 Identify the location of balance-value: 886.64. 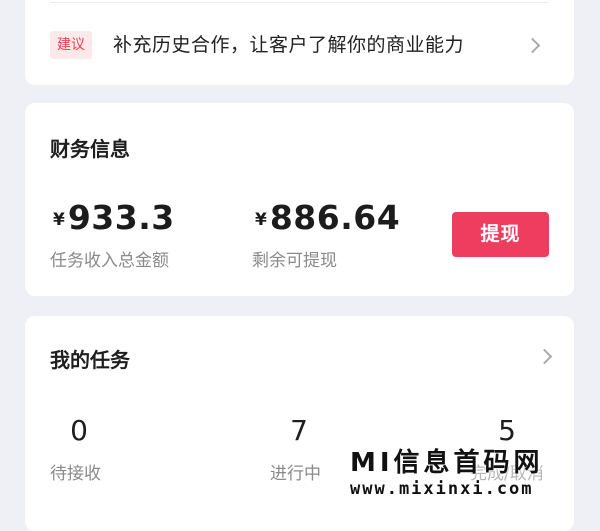
(335, 217).